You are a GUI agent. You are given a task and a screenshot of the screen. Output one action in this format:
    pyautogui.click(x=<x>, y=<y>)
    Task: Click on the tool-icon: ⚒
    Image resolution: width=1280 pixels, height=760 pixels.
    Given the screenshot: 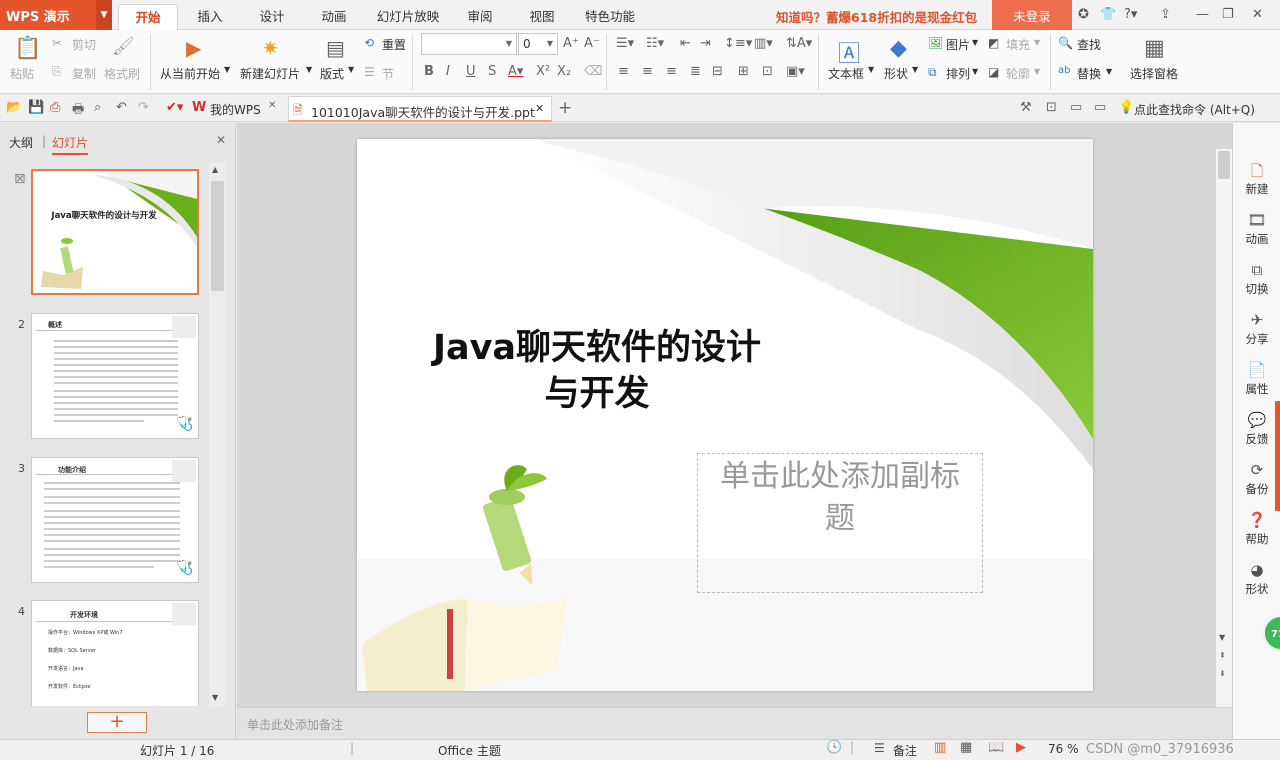 What is the action you would take?
    pyautogui.click(x=1026, y=107)
    